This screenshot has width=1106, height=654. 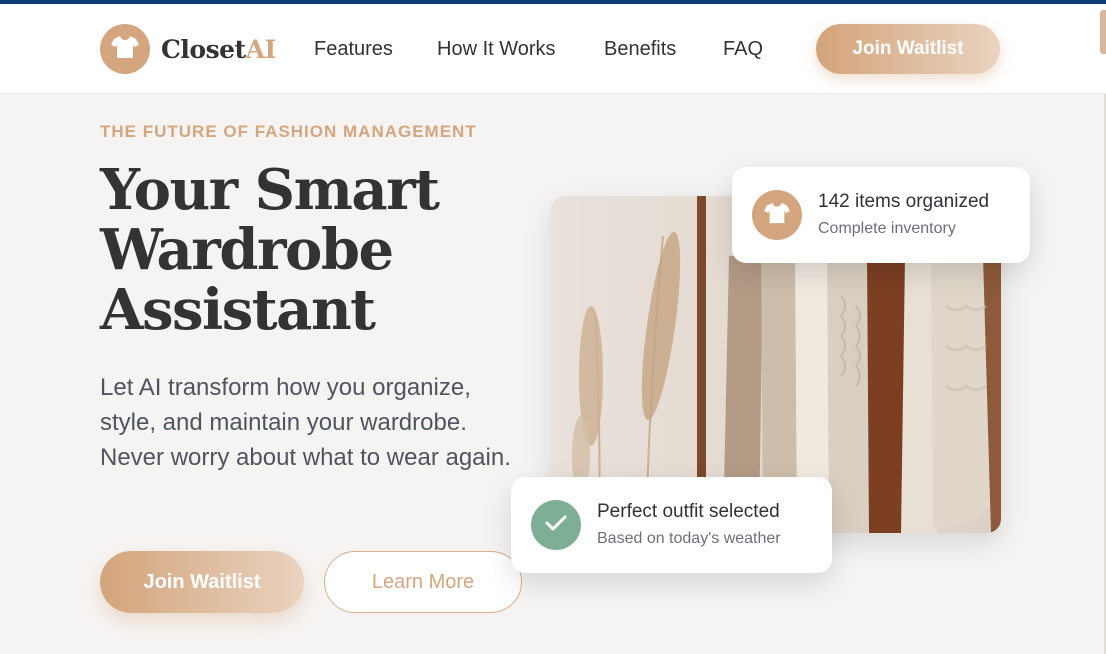 I want to click on outfit-icon-badge, so click(x=556, y=525).